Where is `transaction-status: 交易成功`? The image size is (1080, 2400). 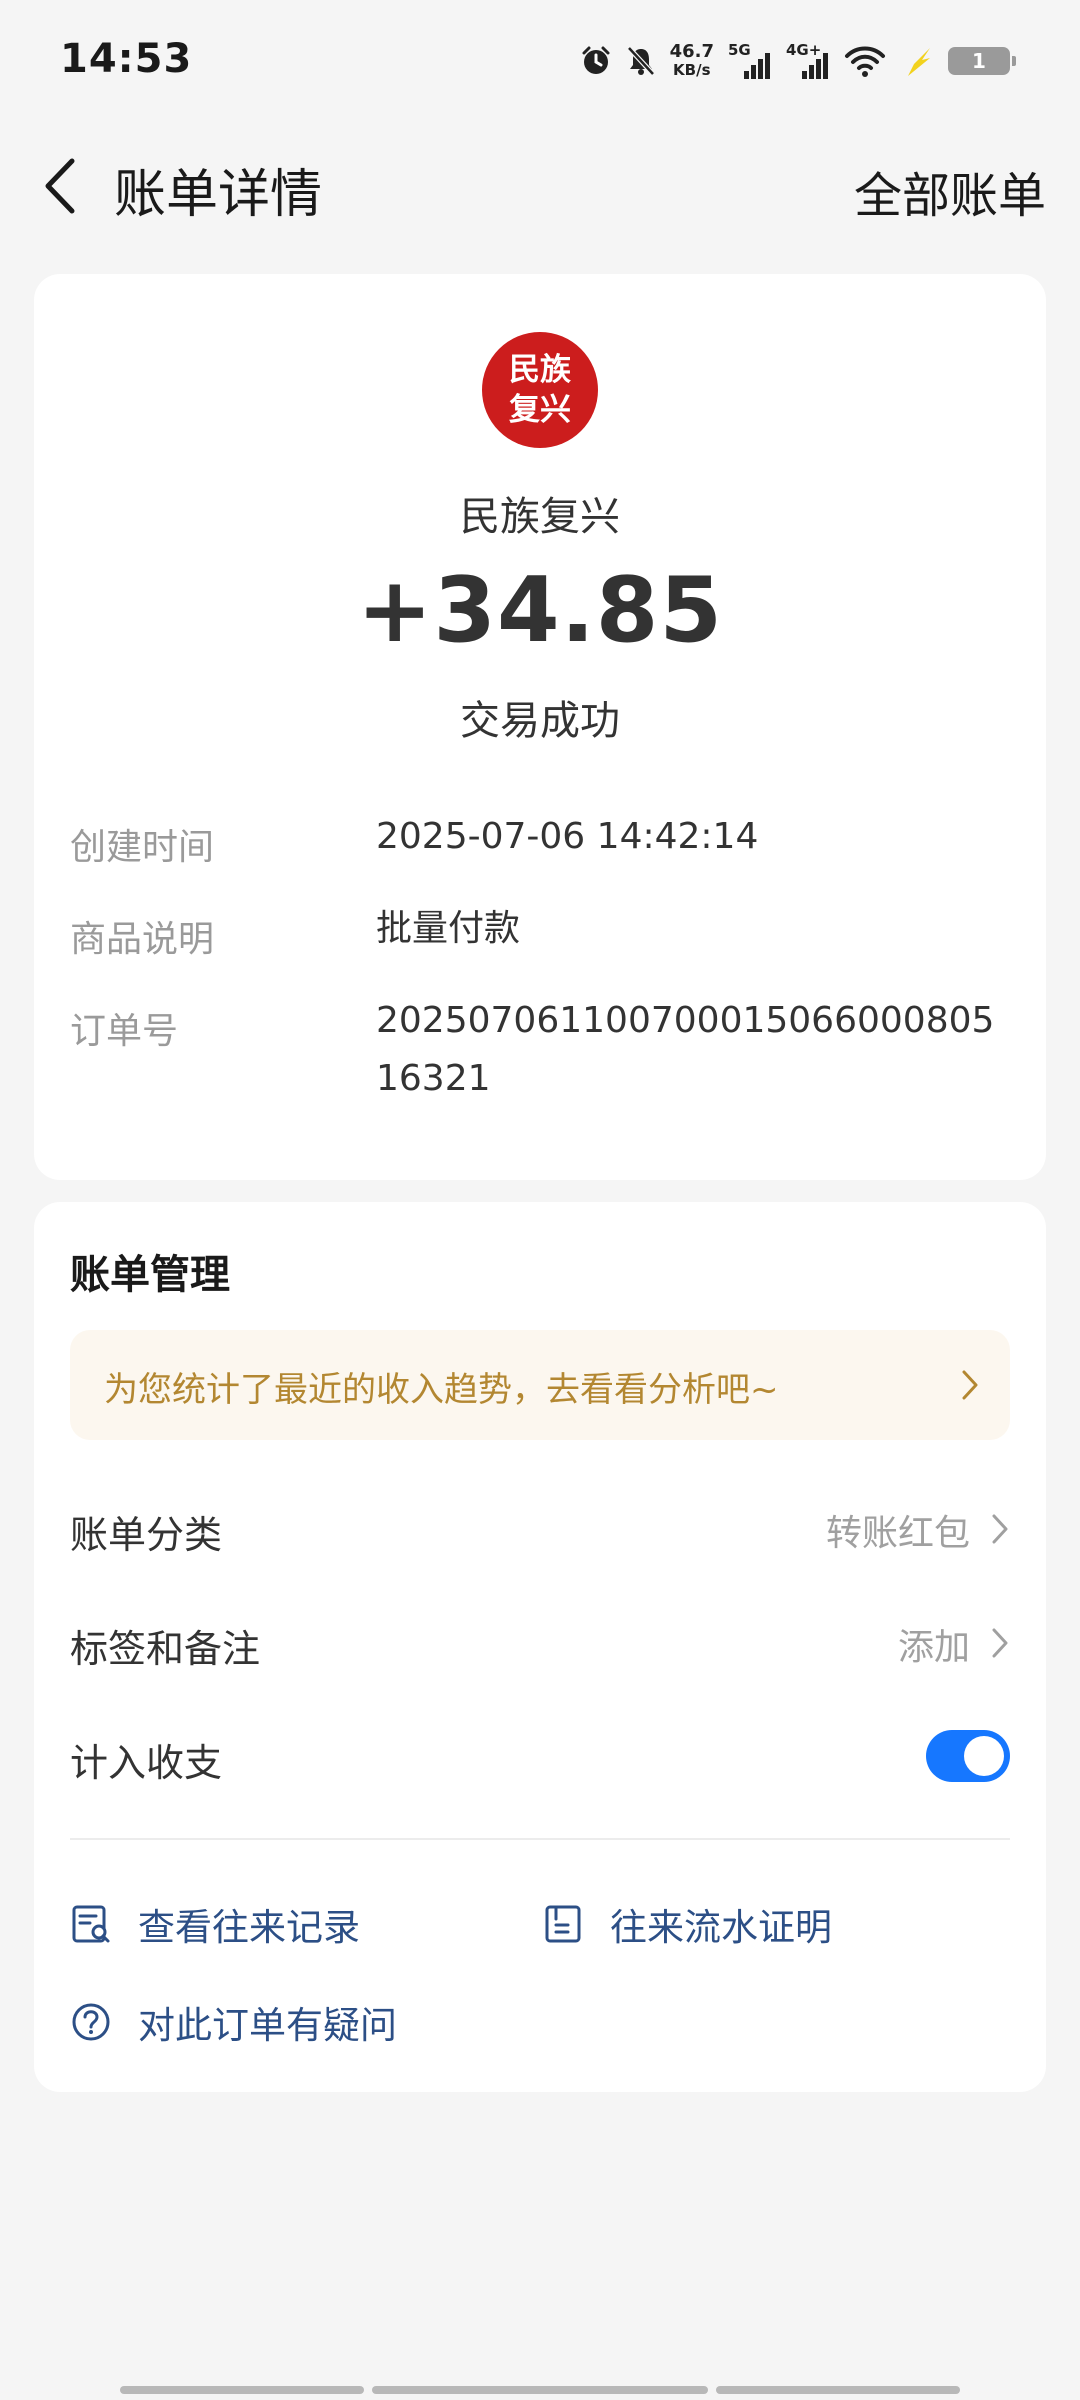 transaction-status: 交易成功 is located at coordinates (540, 721).